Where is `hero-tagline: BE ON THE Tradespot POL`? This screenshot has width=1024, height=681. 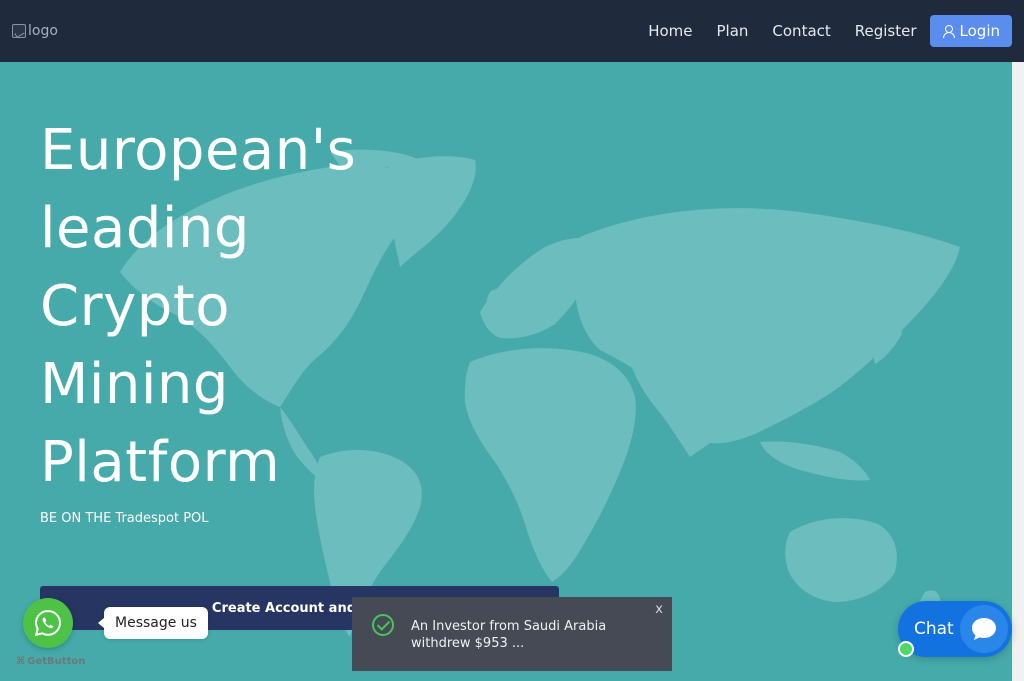
hero-tagline: BE ON THE Tradespot POL is located at coordinates (124, 518).